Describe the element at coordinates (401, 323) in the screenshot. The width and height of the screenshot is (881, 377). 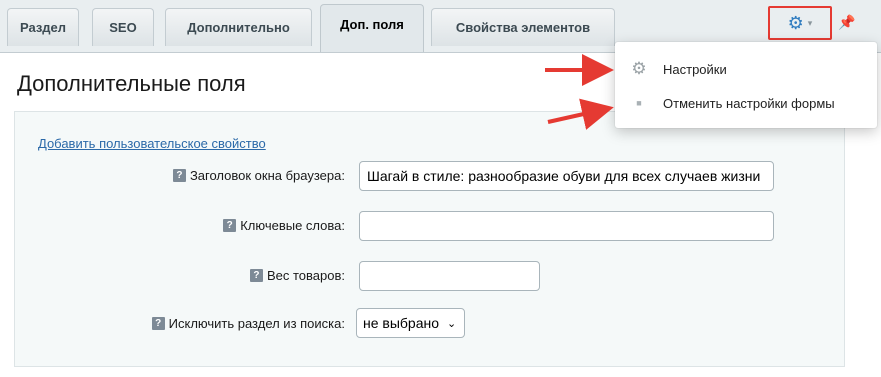
I see `select-value: не выбрано` at that location.